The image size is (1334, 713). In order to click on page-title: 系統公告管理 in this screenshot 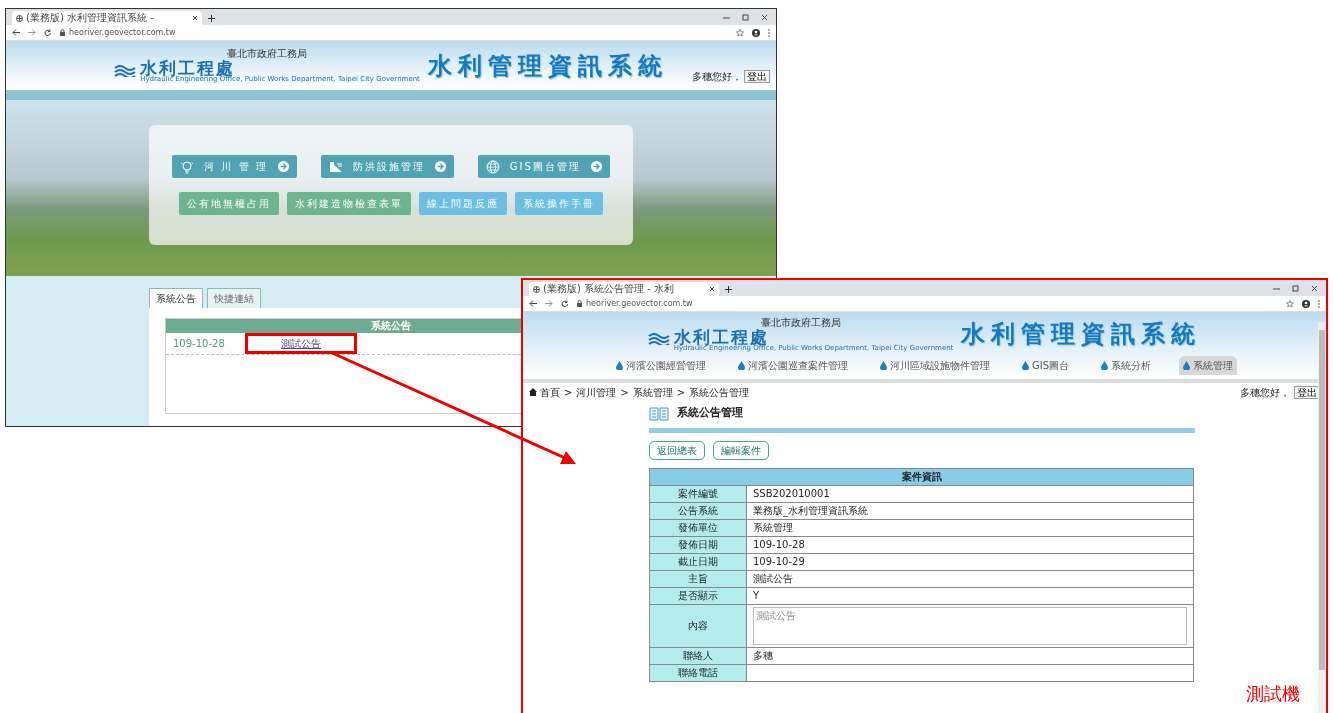, I will do `click(710, 413)`.